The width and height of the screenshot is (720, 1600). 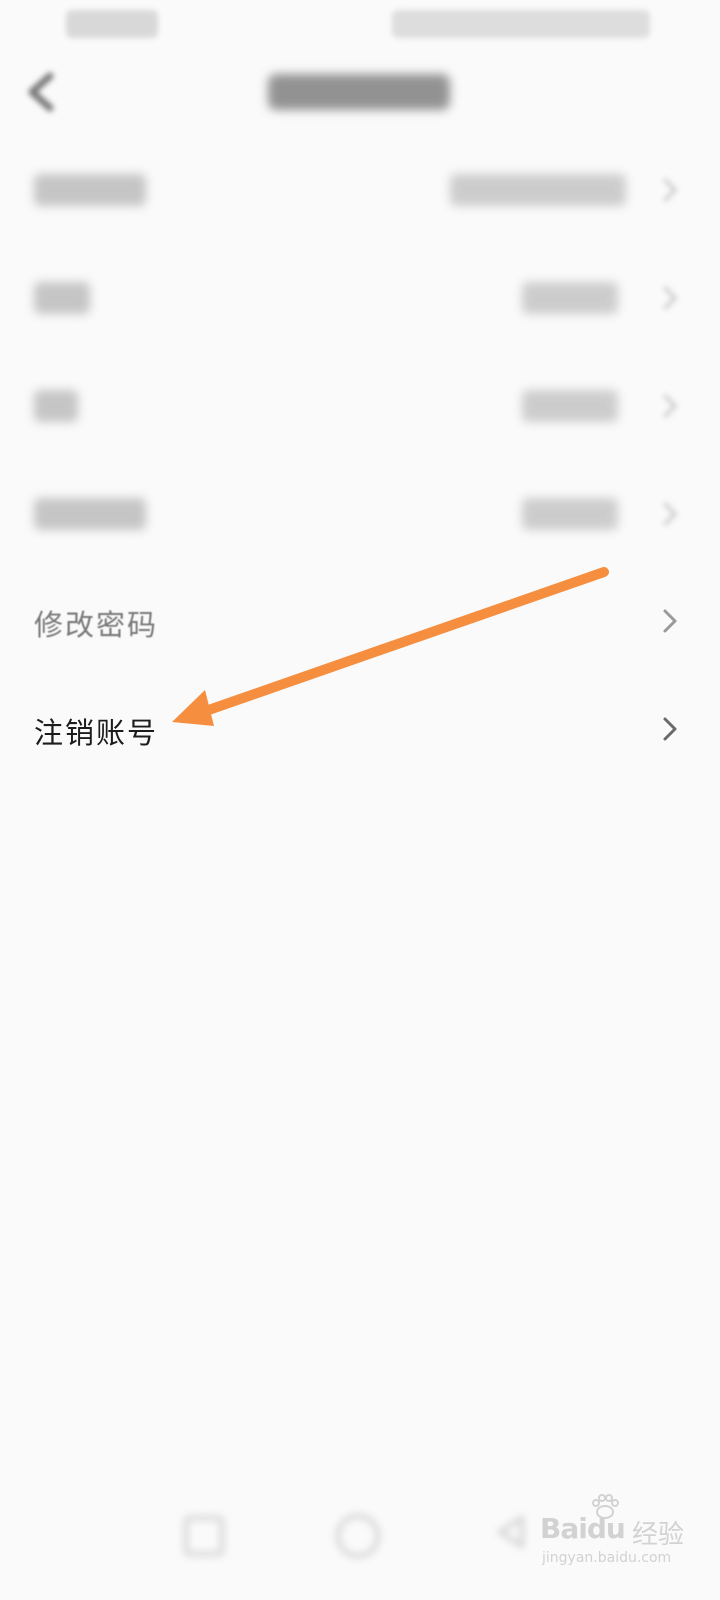 I want to click on header, so click(x=360, y=92).